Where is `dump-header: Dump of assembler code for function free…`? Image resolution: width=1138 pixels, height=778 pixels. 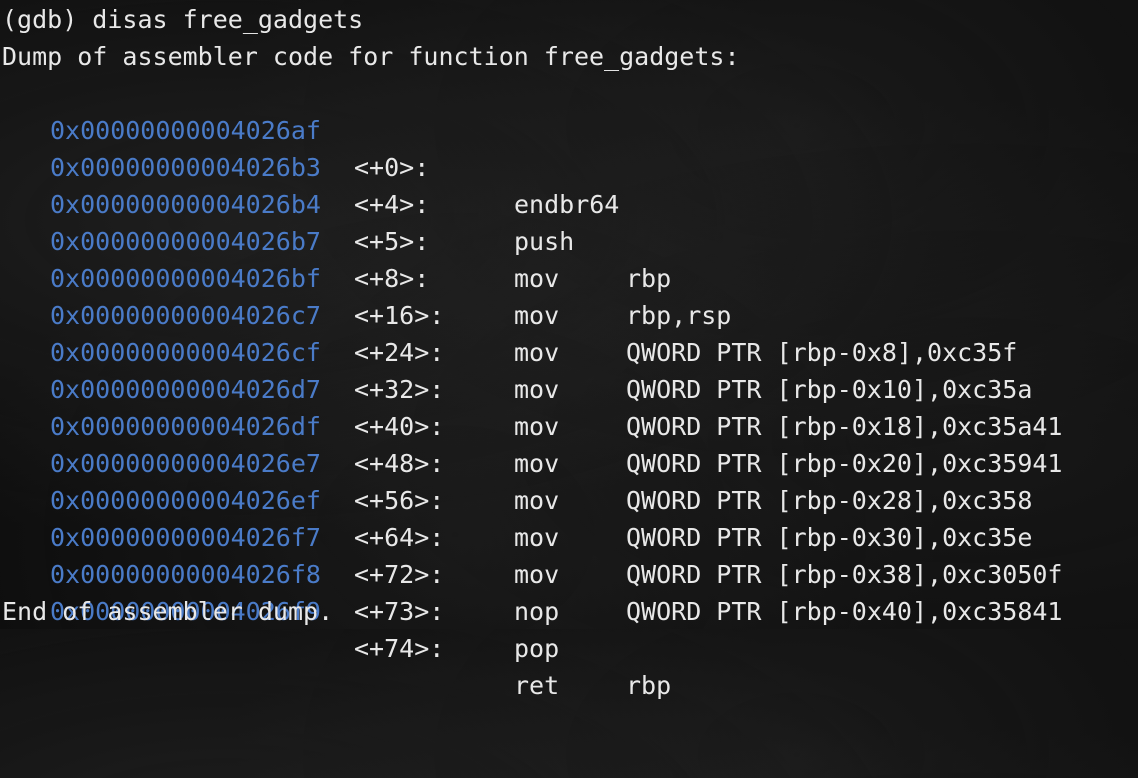
dump-header: Dump of assembler code for function free… is located at coordinates (371, 56).